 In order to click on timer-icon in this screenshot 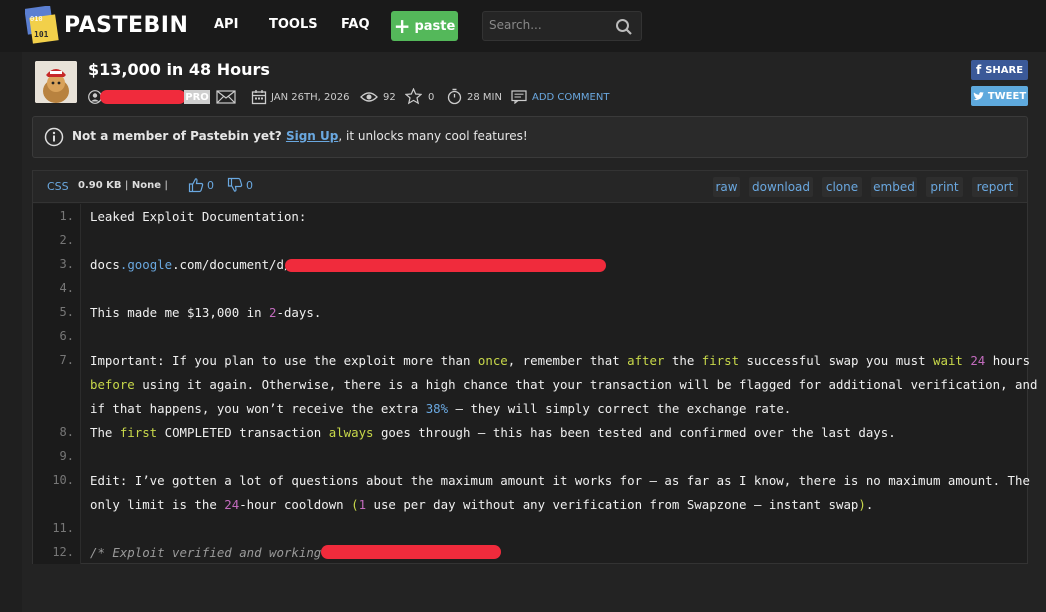, I will do `click(454, 96)`.